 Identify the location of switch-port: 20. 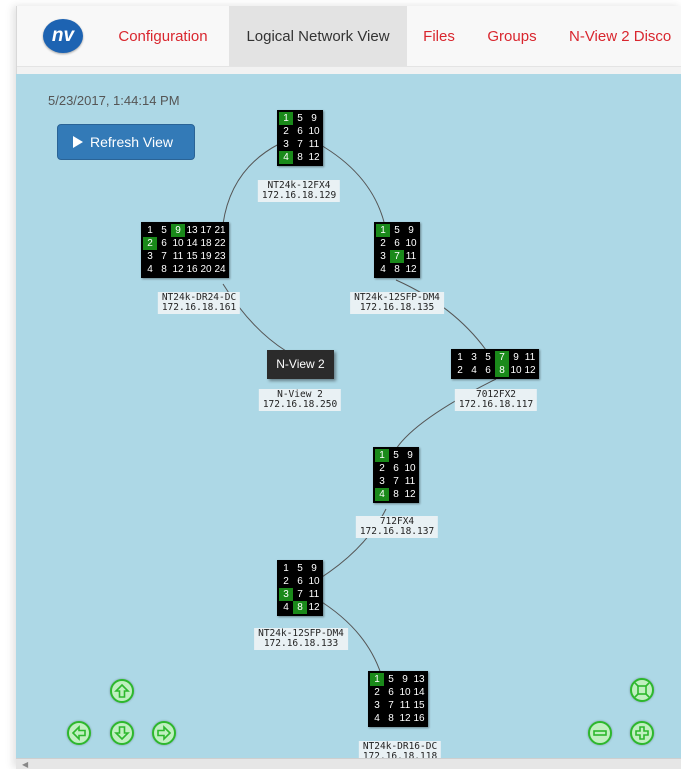
(206, 269).